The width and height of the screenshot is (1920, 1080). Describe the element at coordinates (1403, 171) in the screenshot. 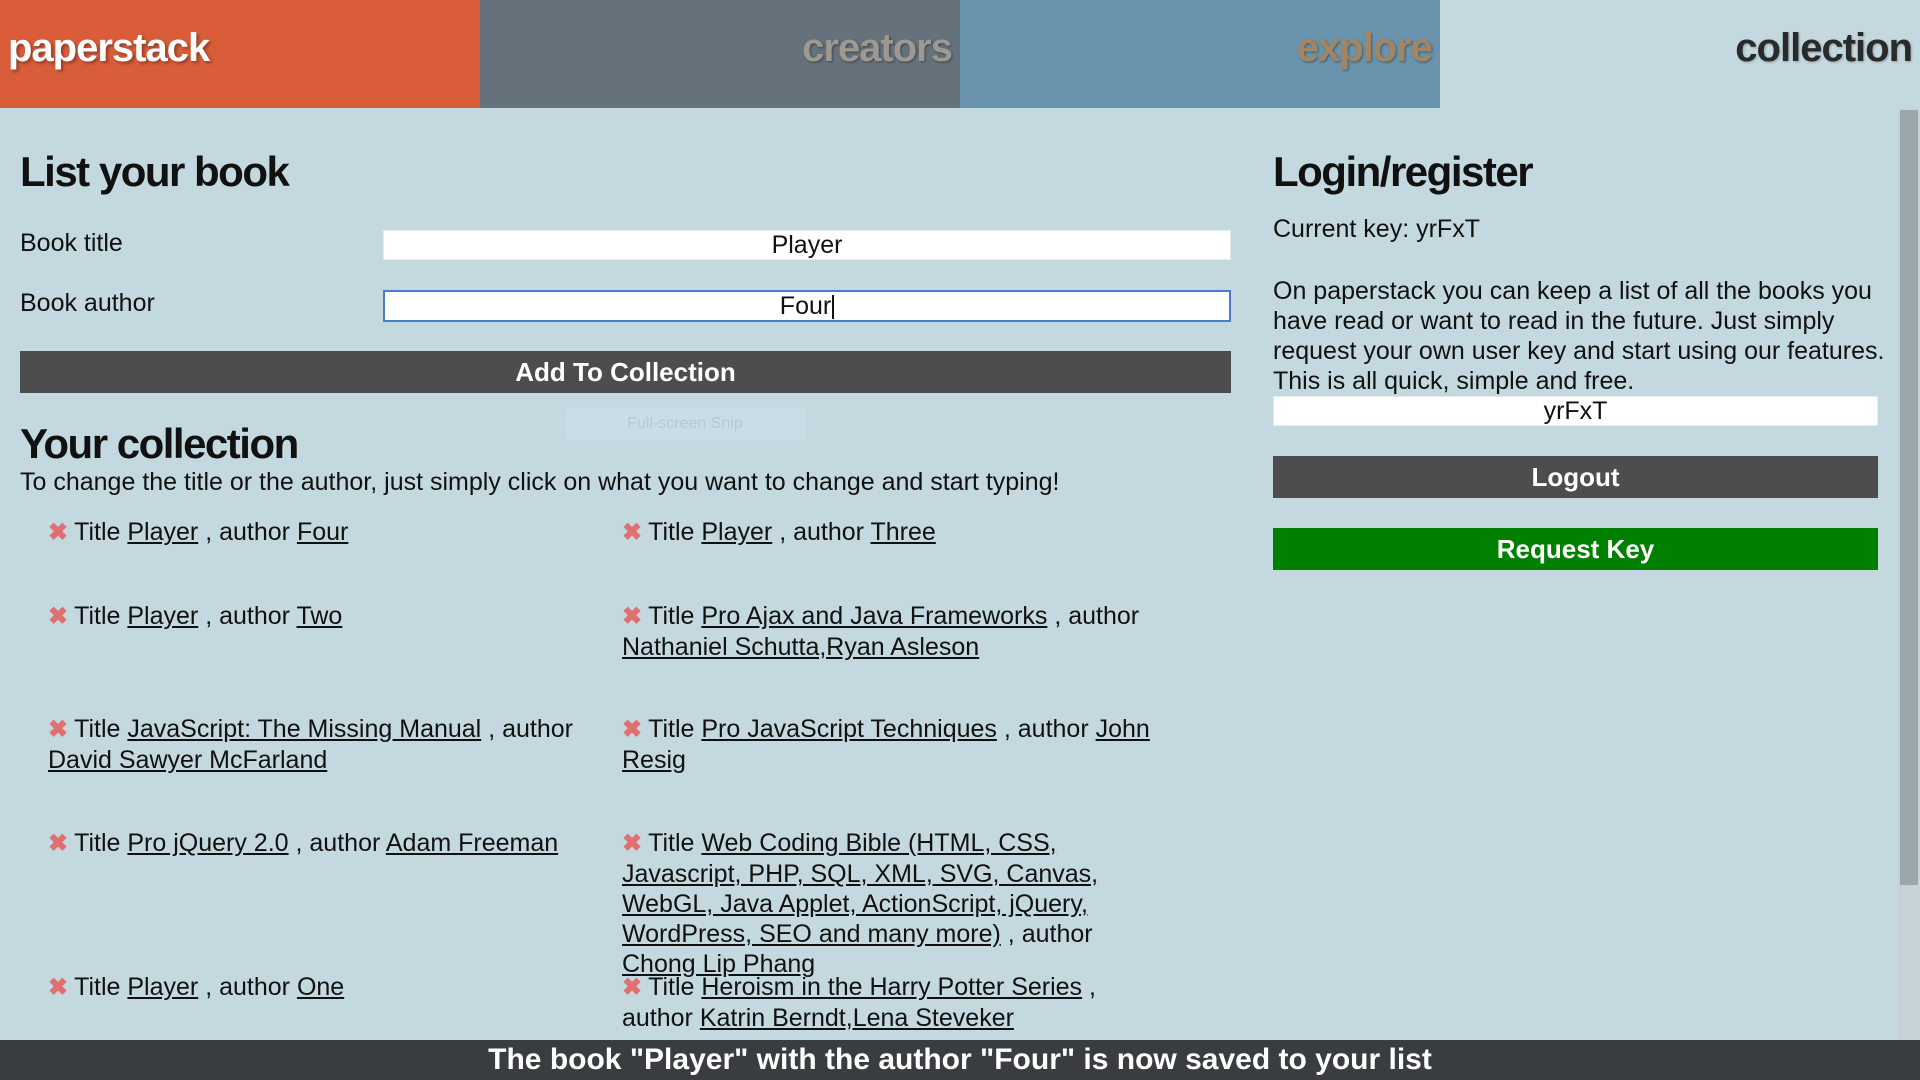

I see `login-heading: Login/register` at that location.